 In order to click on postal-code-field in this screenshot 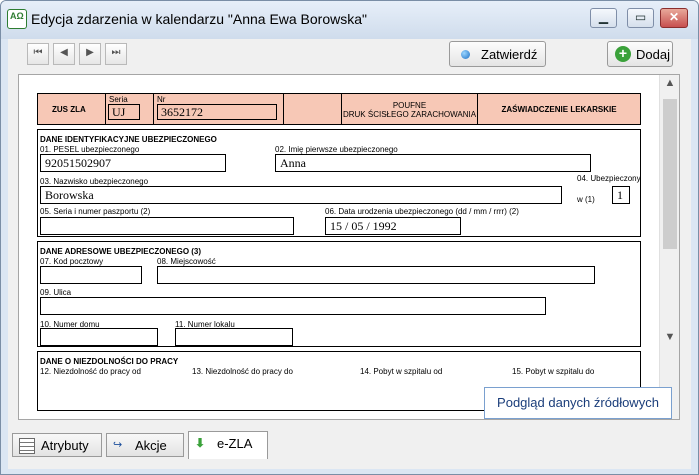, I will do `click(91, 275)`.